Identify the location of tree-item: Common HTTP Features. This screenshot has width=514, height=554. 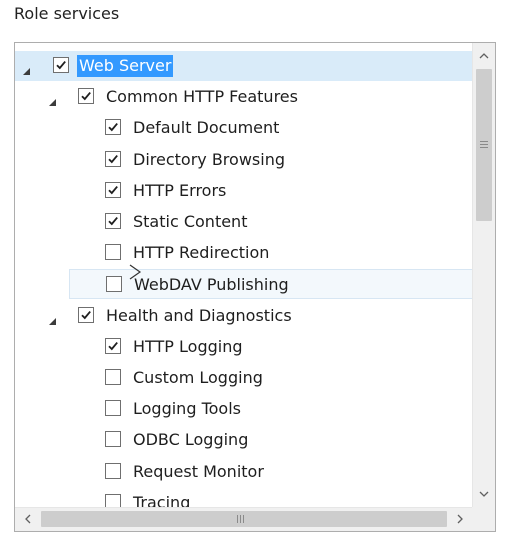
(244, 97).